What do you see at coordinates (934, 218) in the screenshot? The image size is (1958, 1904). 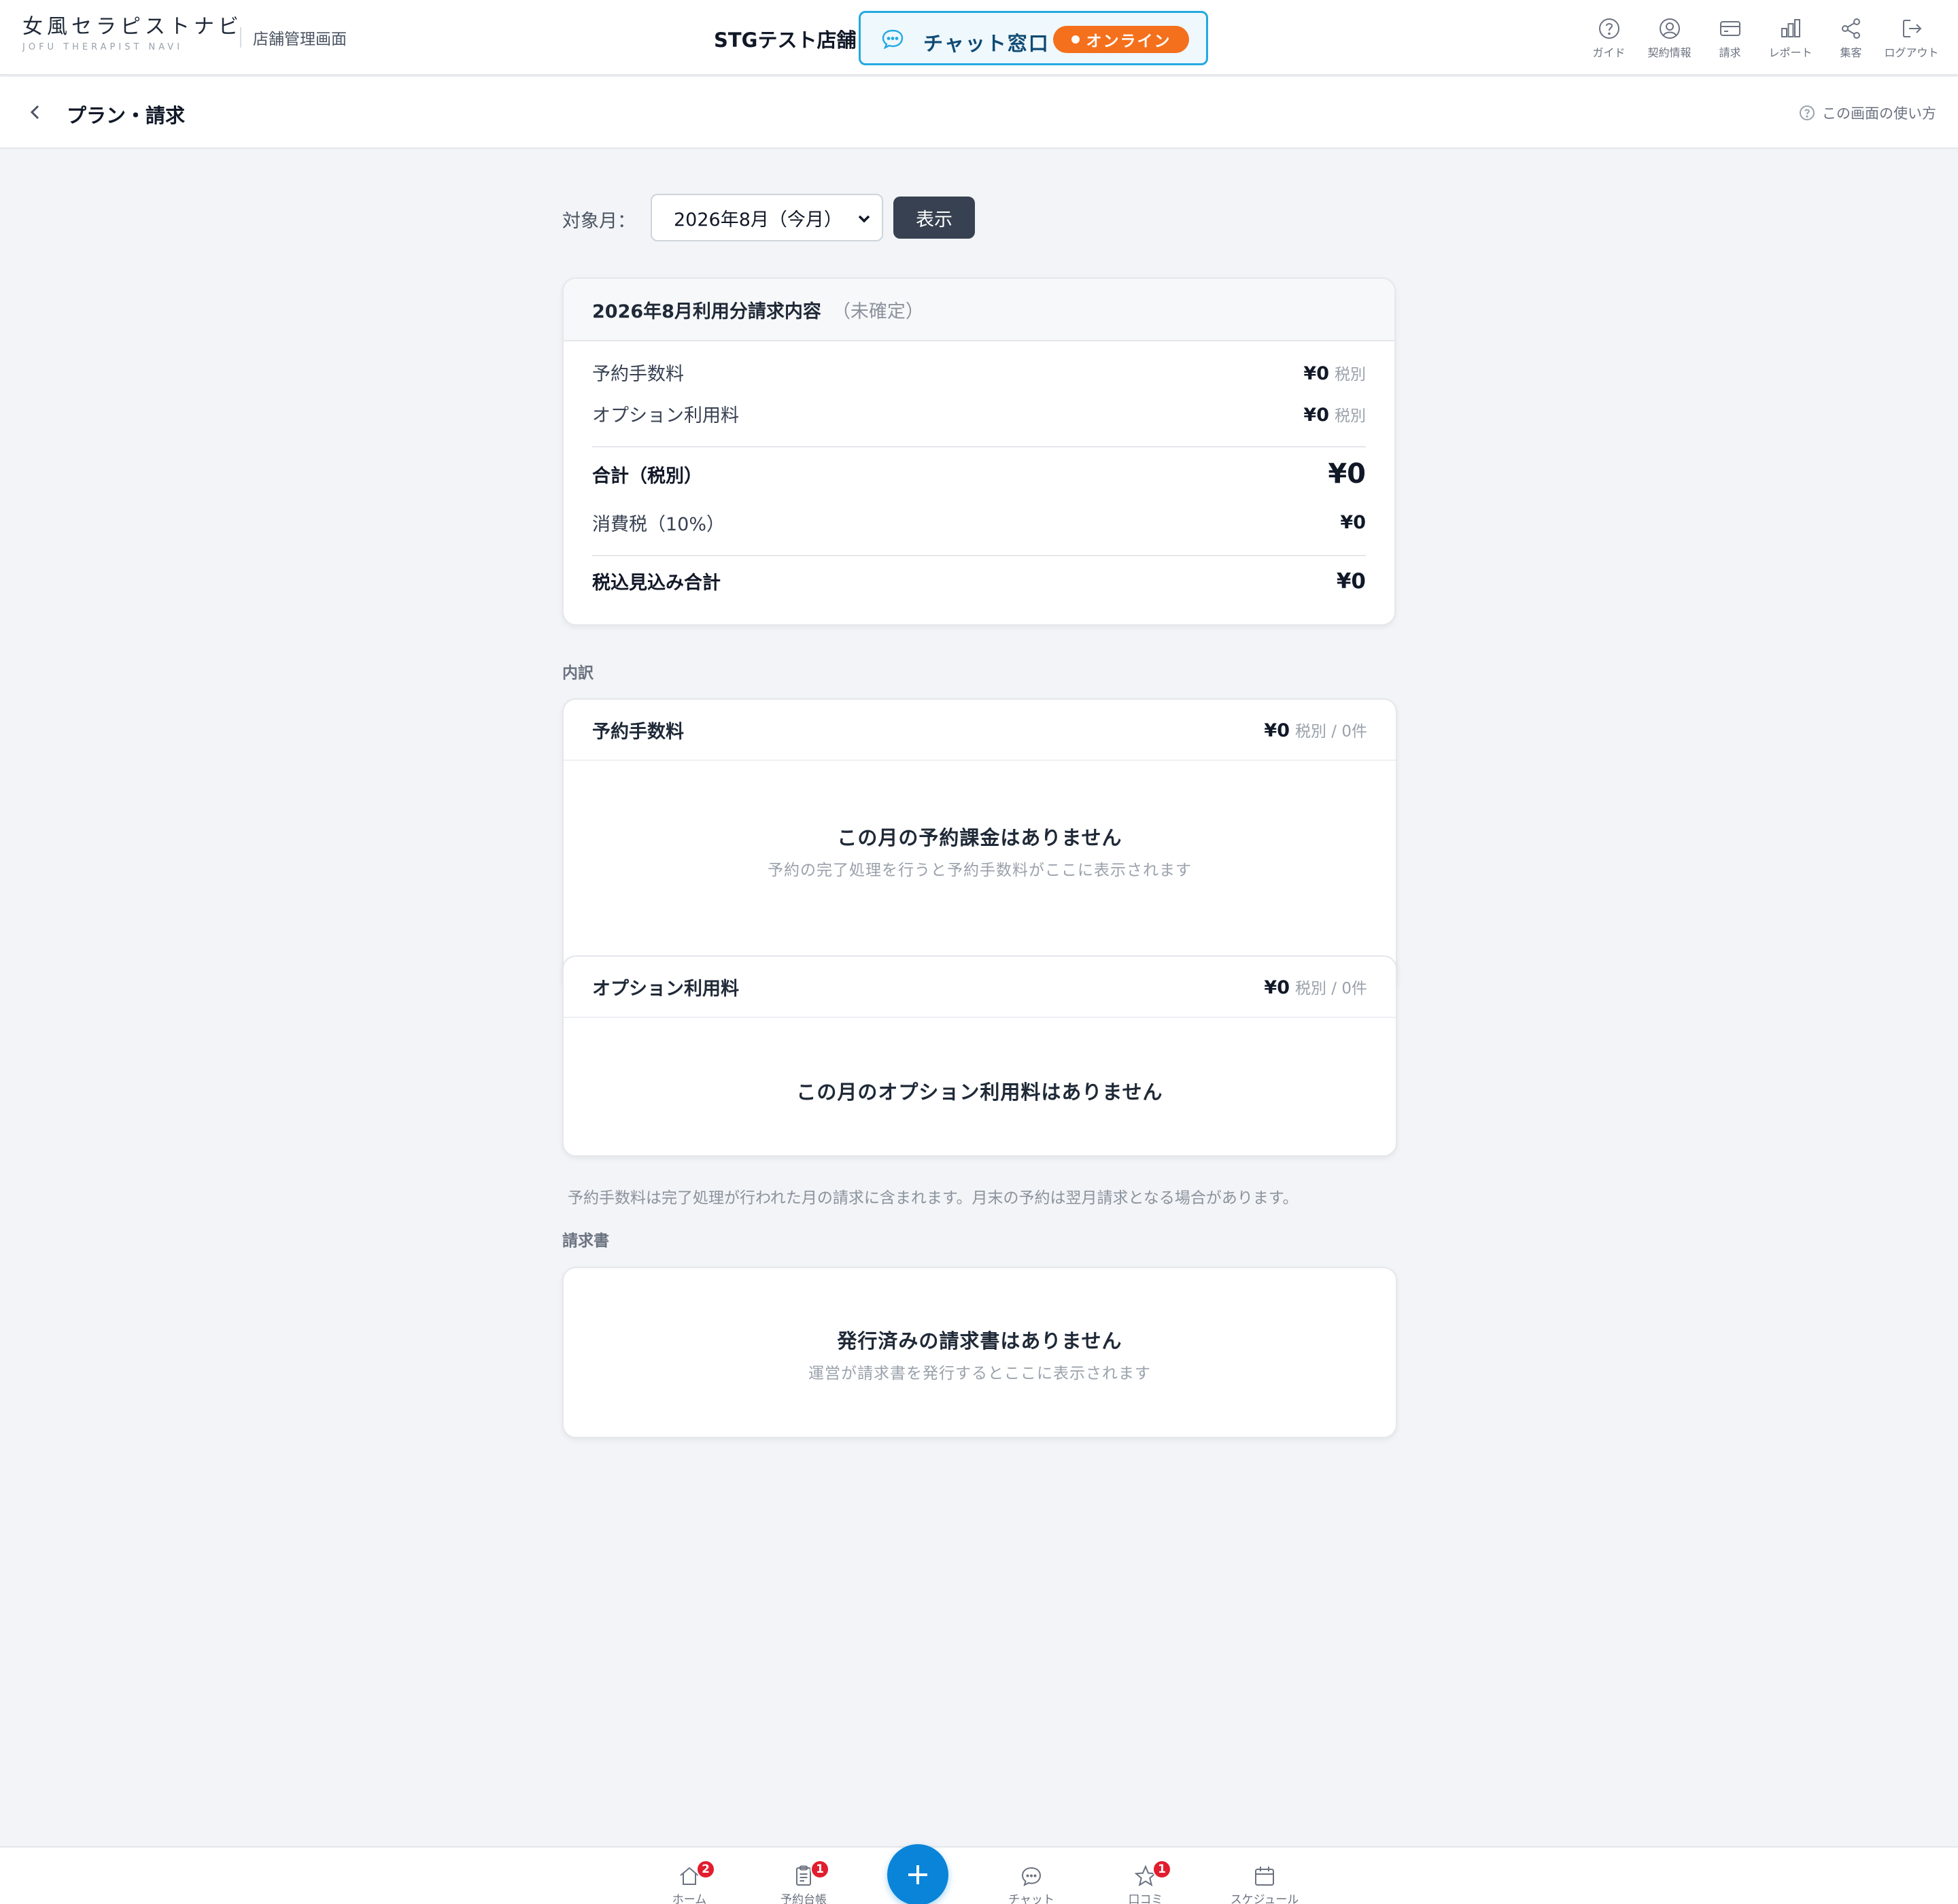 I see `show-button: 表示` at bounding box center [934, 218].